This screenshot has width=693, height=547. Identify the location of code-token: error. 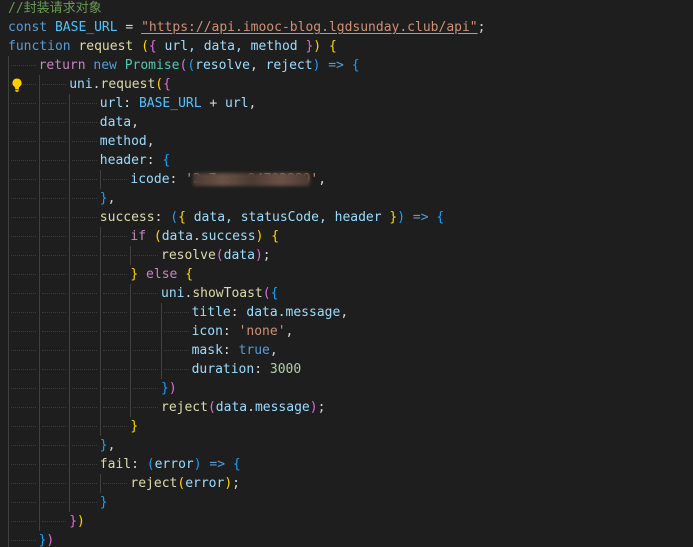
(174, 464).